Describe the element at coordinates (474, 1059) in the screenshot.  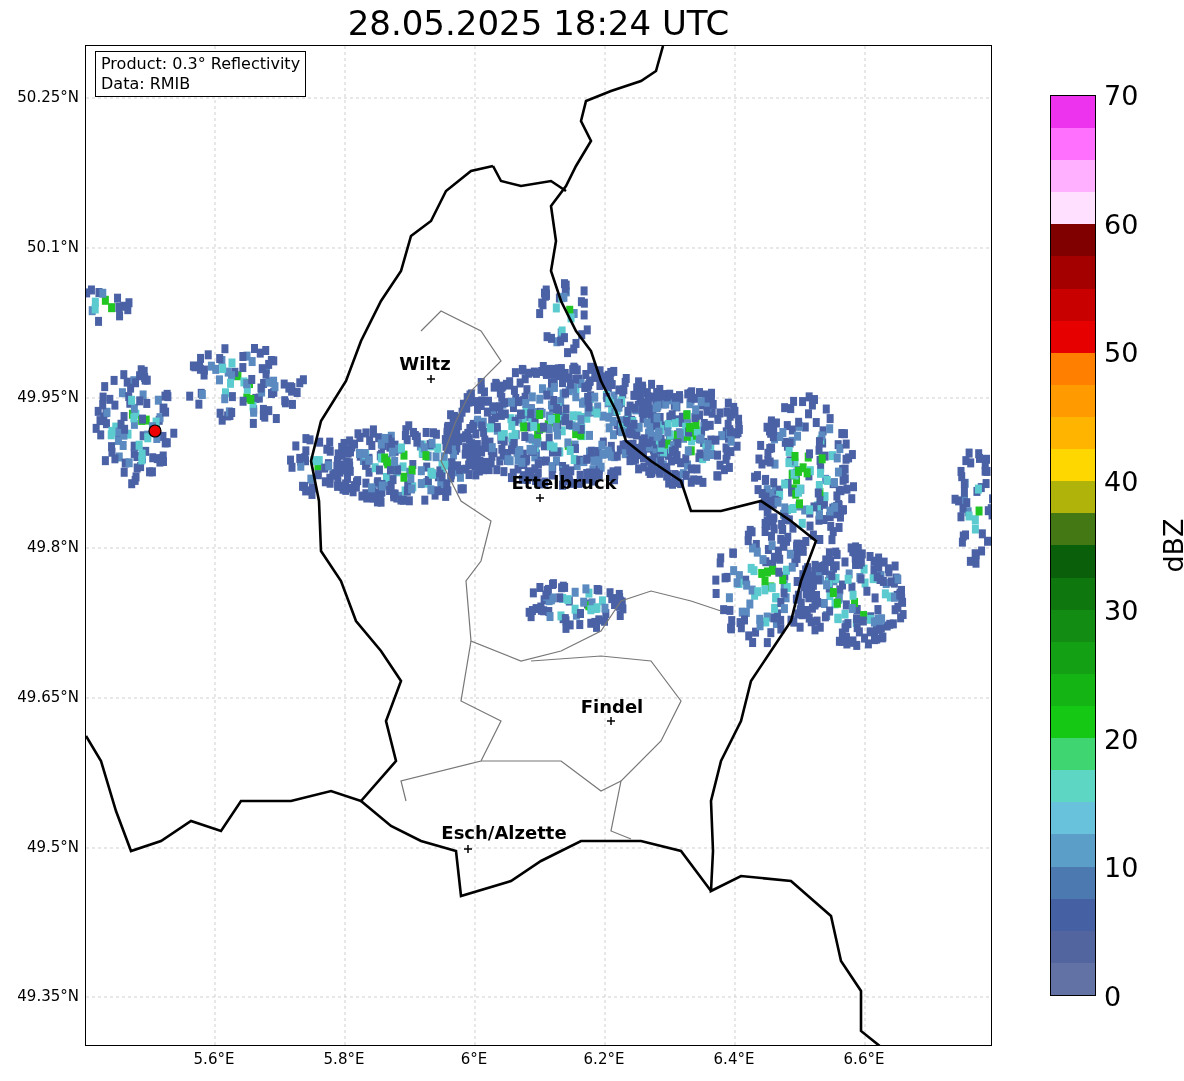
I see `longitude-tick-label: 6°E` at that location.